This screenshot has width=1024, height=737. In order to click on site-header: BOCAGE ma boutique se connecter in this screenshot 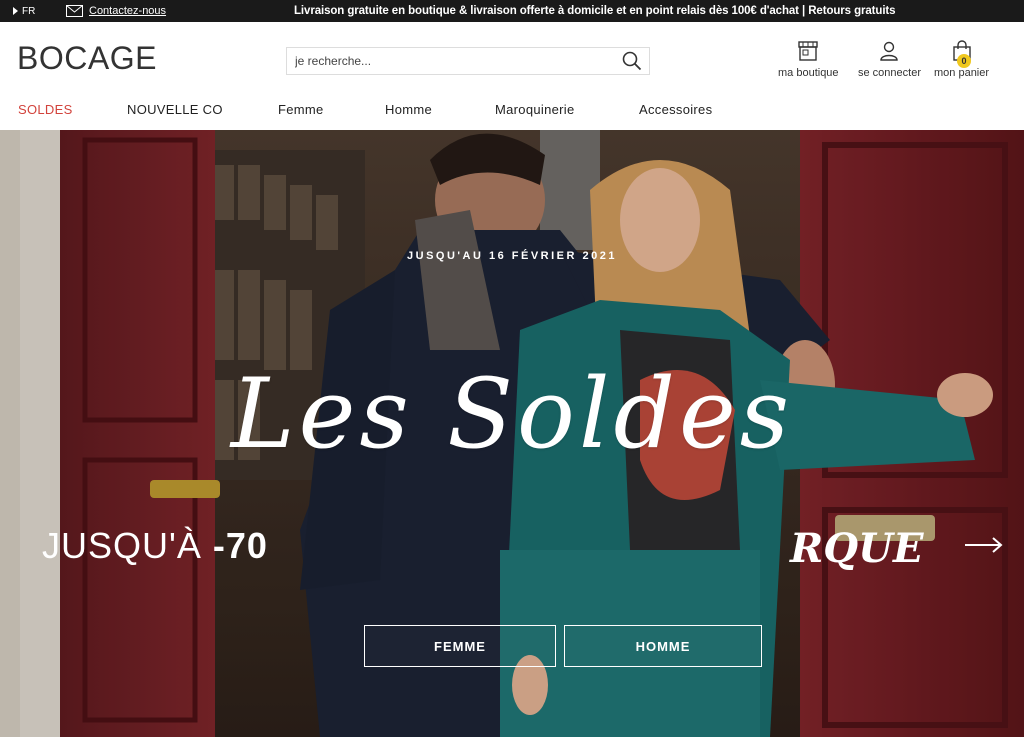, I will do `click(512, 60)`.